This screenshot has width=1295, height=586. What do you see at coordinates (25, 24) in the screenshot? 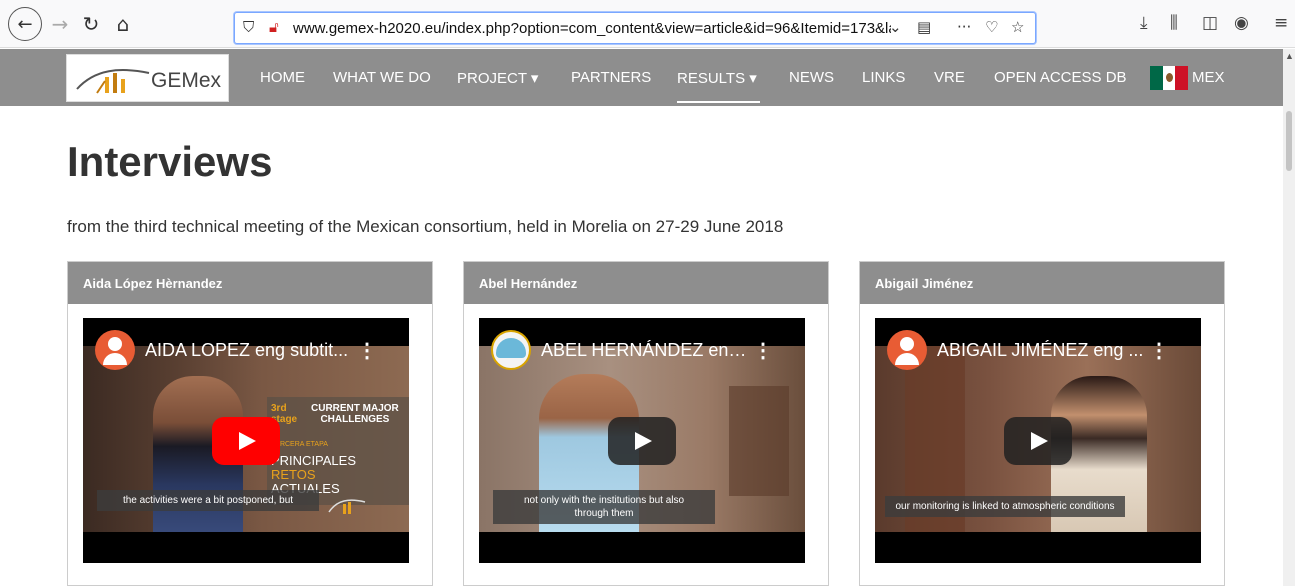
I see `back-icon: ←` at bounding box center [25, 24].